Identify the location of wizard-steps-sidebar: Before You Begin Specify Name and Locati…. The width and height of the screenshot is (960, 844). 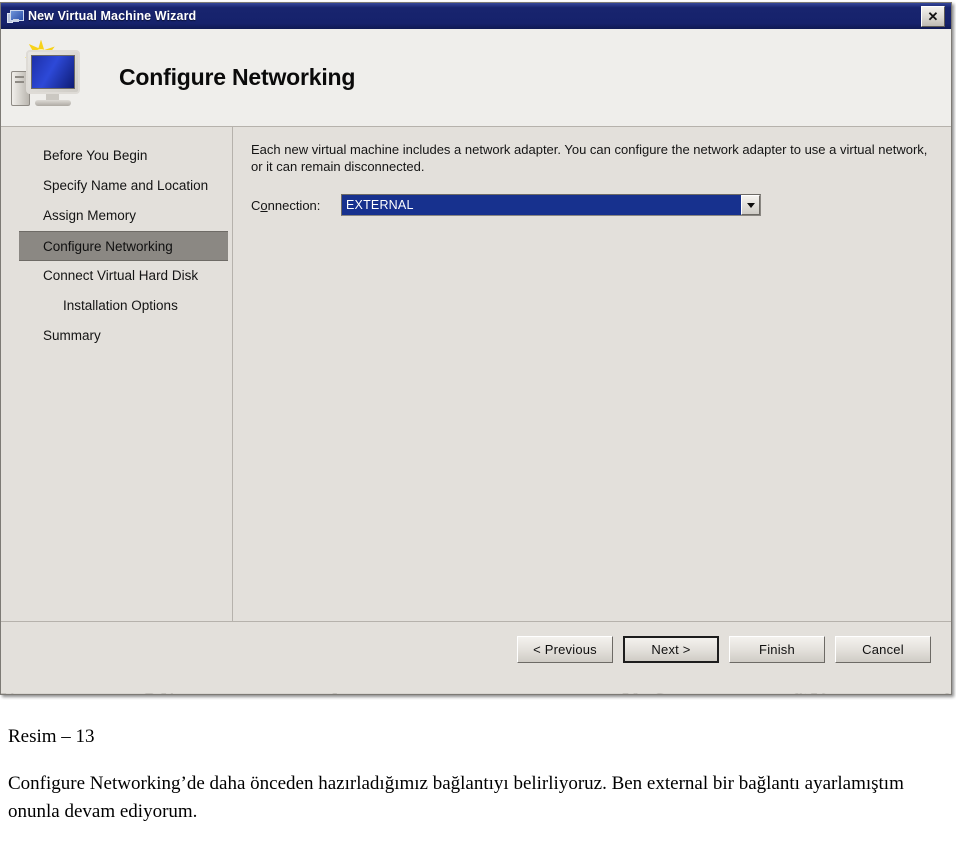
(117, 374).